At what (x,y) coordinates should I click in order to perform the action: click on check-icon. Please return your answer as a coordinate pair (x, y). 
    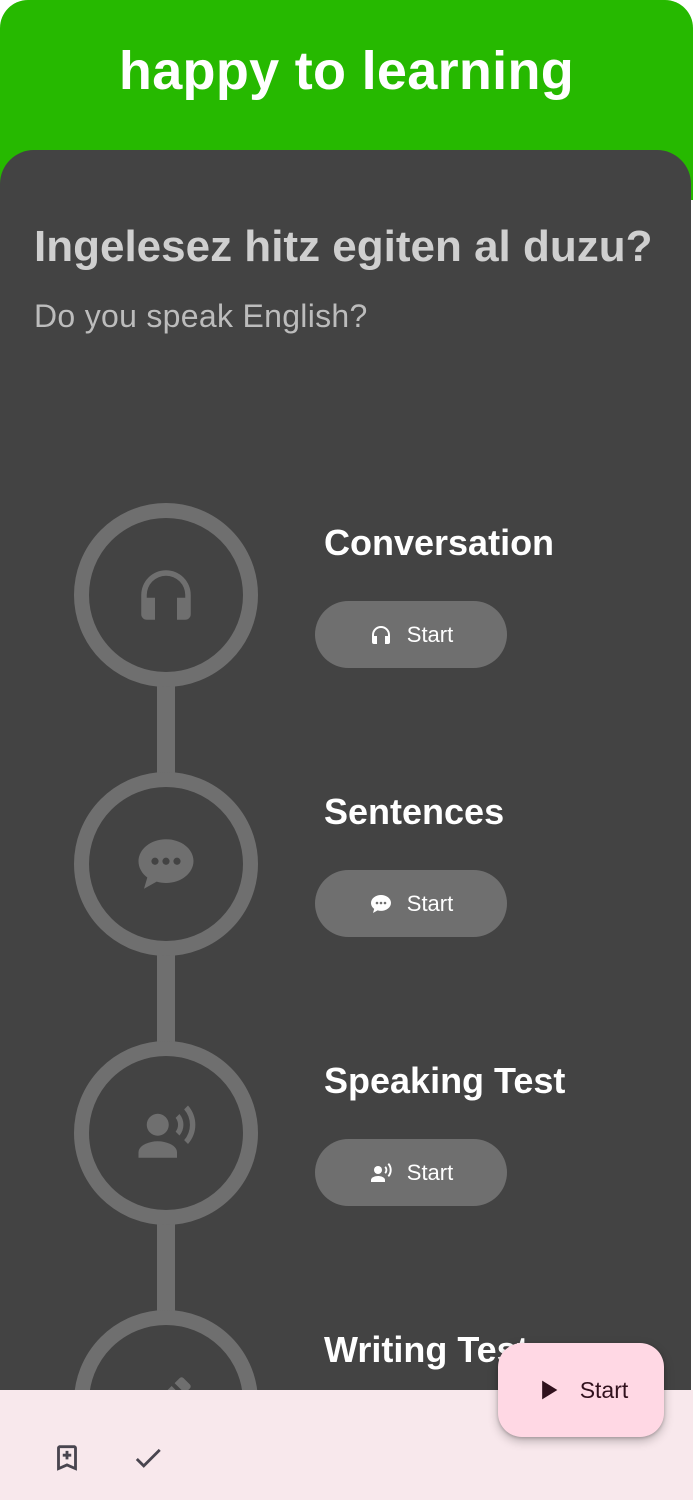
    Looking at the image, I should click on (148, 1458).